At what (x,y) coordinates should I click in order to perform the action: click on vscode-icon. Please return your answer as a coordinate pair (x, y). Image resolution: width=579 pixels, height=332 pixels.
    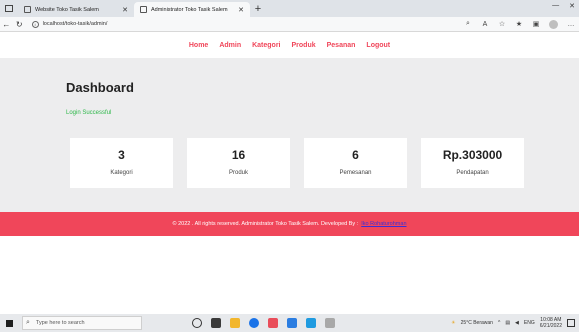
    Looking at the image, I should click on (292, 323).